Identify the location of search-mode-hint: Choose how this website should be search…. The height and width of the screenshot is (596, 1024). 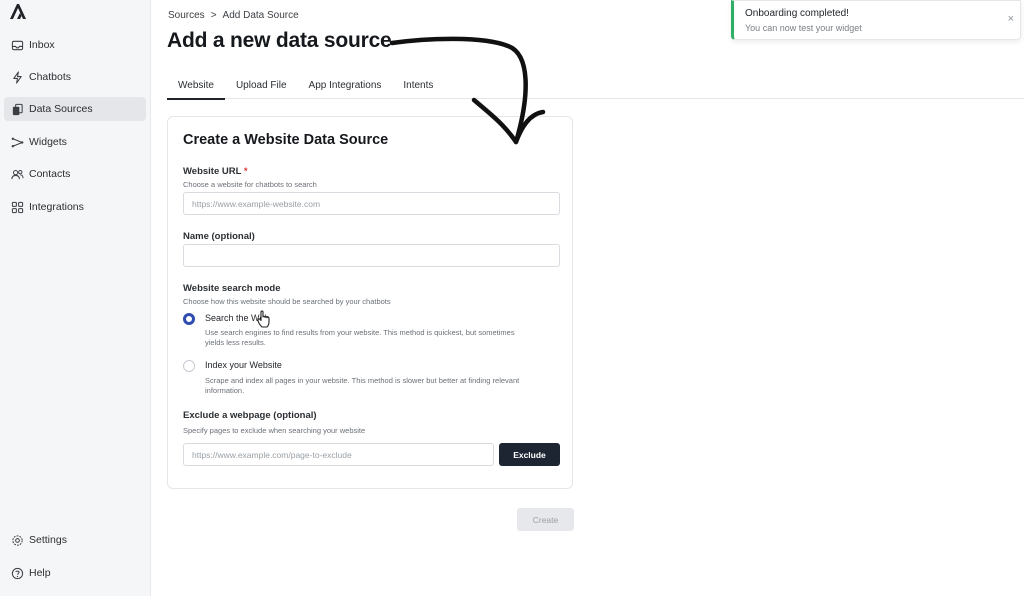
(287, 301).